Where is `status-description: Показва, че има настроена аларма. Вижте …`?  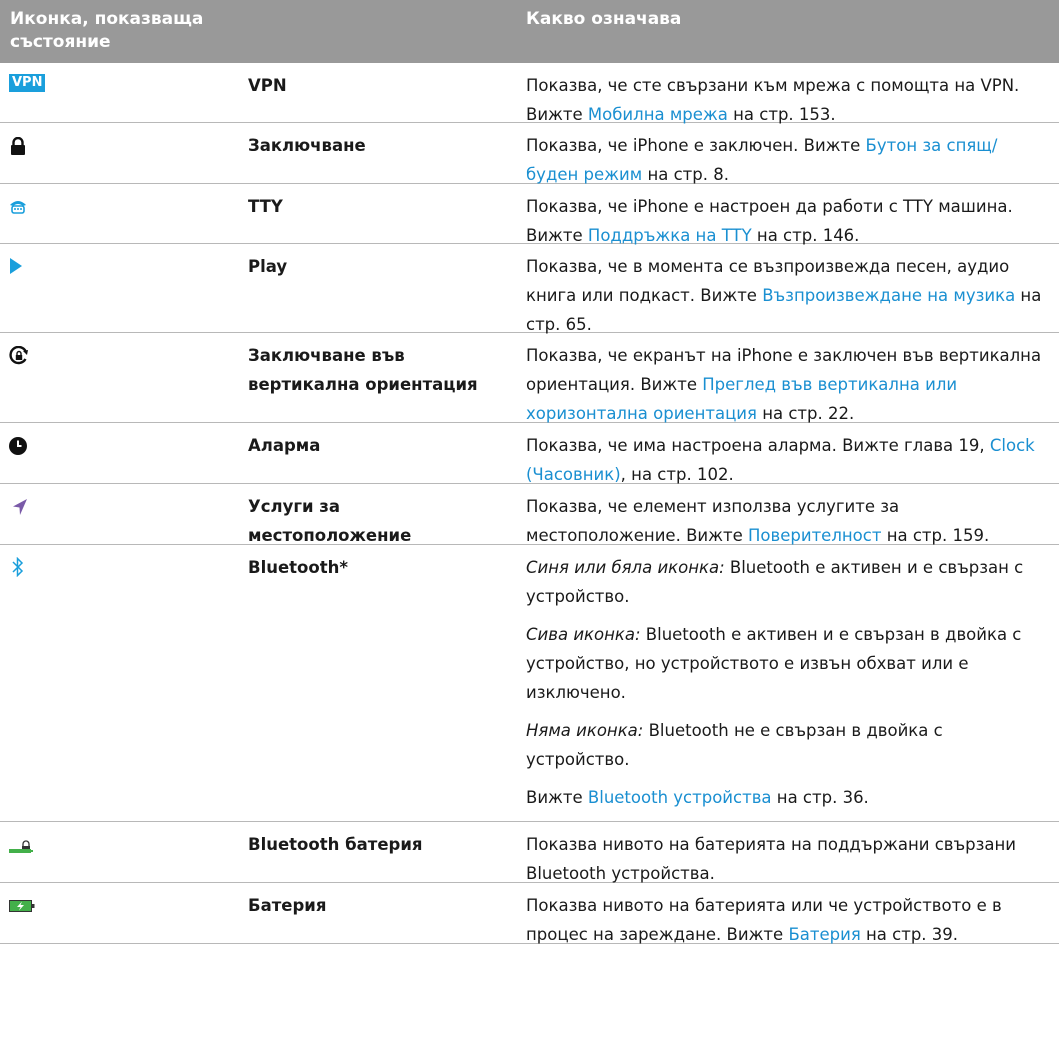
status-description: Показва, че има настроена аларма. Вижте … is located at coordinates (780, 460).